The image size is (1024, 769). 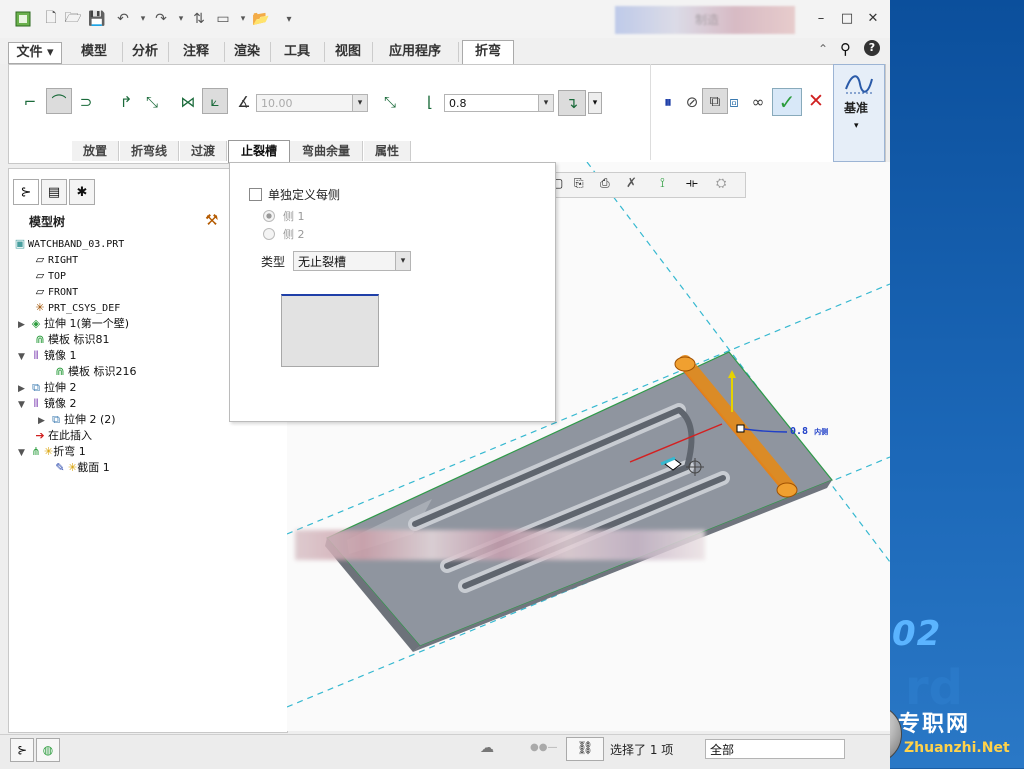 I want to click on saved-views-icon: ⎙, so click(x=605, y=183).